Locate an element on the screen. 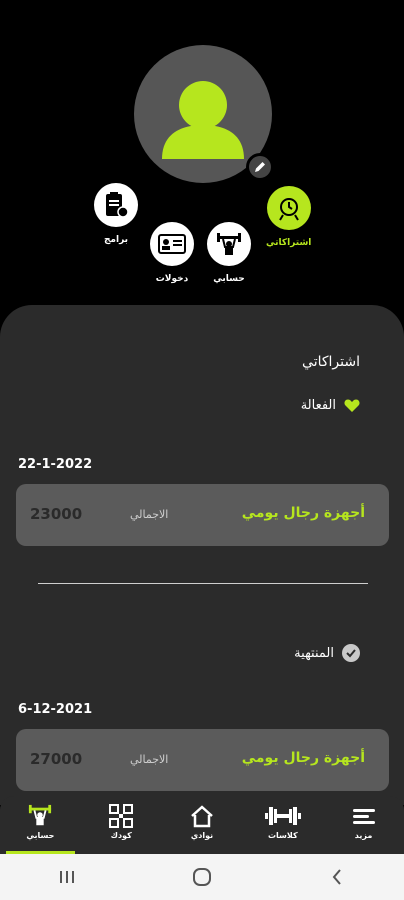 Image resolution: width=404 pixels, height=900 pixels. heart-icon is located at coordinates (352, 405).